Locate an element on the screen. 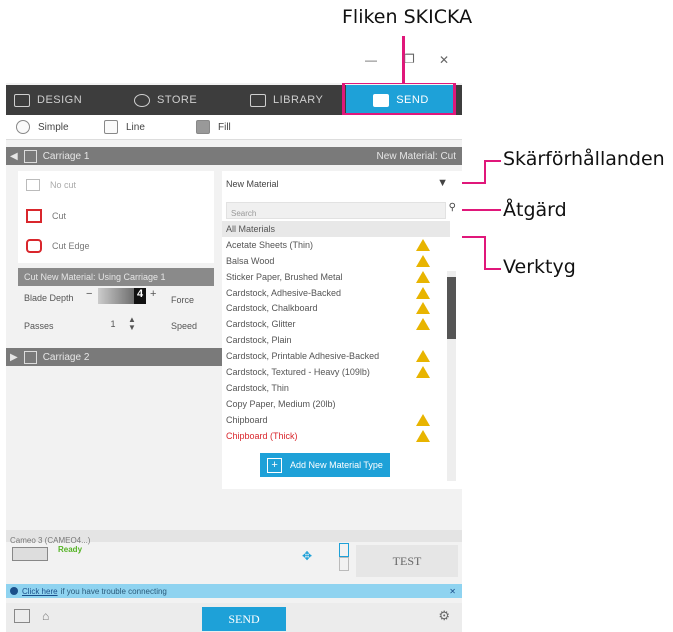 The height and width of the screenshot is (632, 673). material-list-item: Balsa Wood is located at coordinates (336, 261).